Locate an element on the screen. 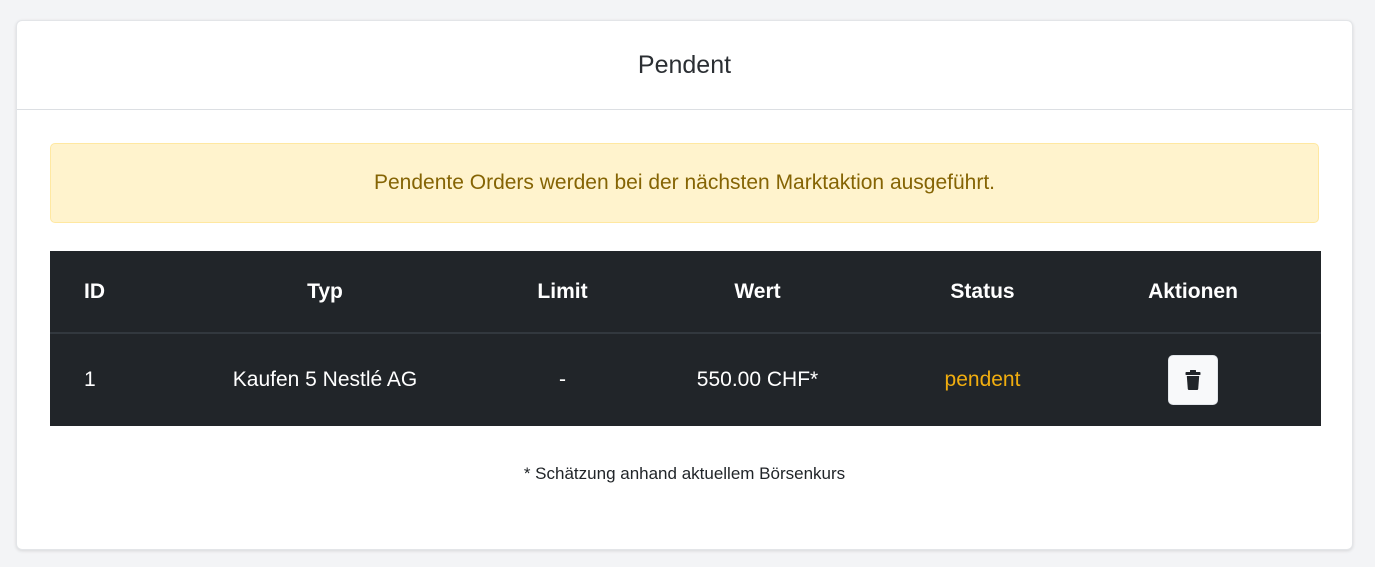  header-row: ID Typ Limit Wert Status Aktionen is located at coordinates (685, 292).